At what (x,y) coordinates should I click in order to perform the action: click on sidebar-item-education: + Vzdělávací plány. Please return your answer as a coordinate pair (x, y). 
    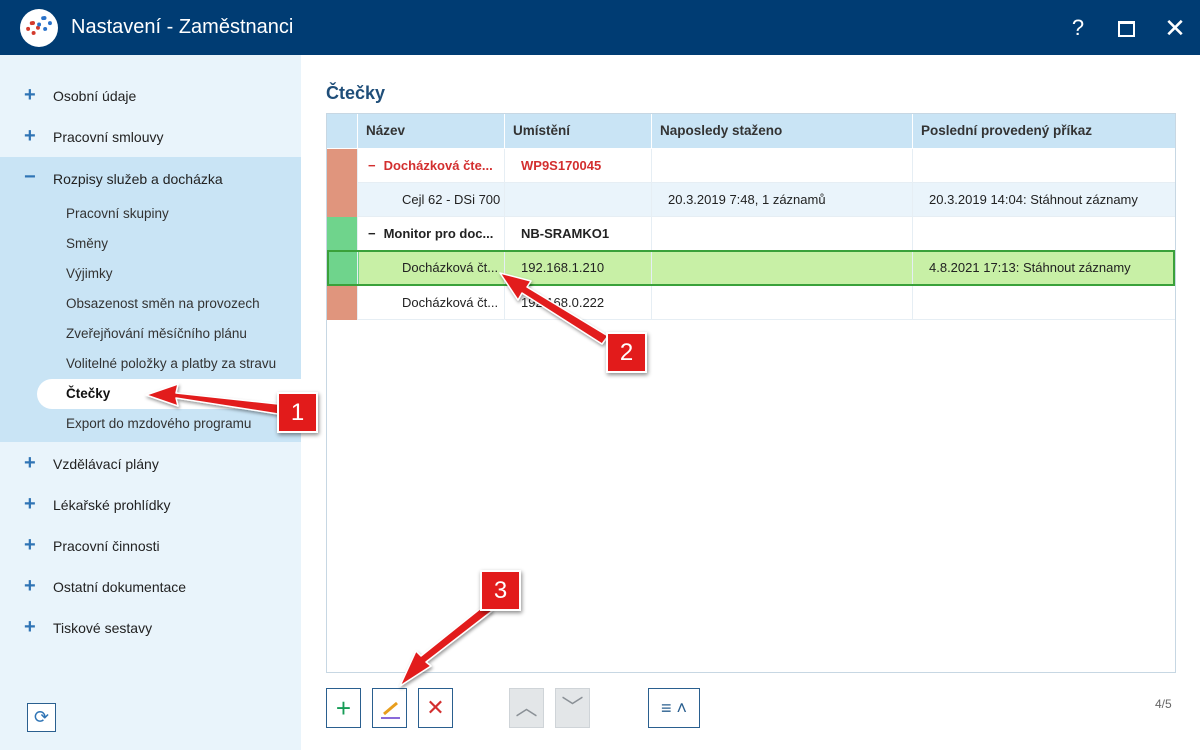
    Looking at the image, I should click on (150, 463).